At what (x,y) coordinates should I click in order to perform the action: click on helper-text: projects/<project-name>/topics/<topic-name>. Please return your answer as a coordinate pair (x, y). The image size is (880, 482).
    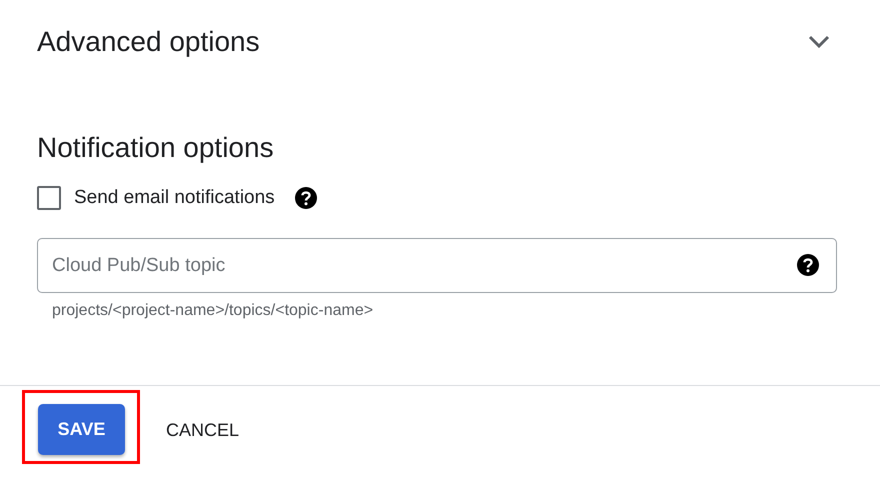
    Looking at the image, I should click on (213, 311).